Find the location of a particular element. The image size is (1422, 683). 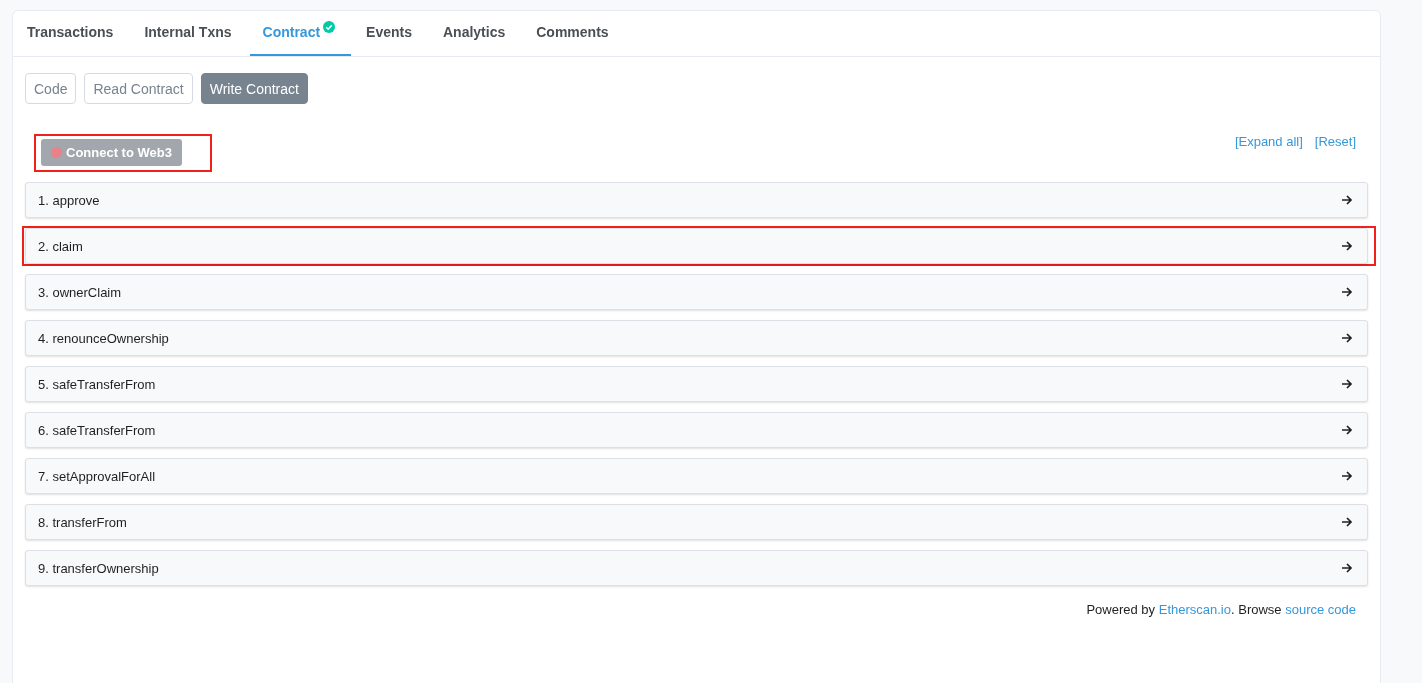

function-name: 4. renounceOwnership is located at coordinates (103, 338).